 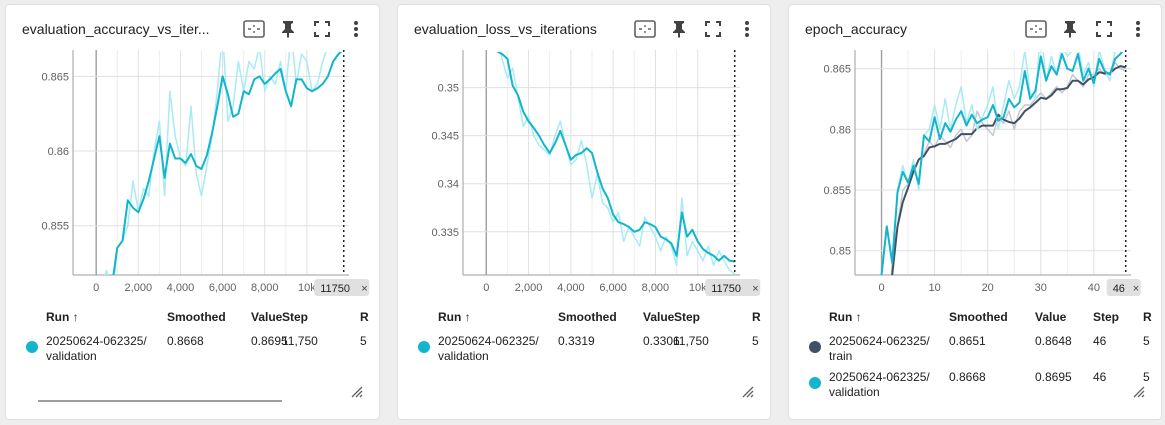 What do you see at coordinates (1053, 341) in the screenshot?
I see `cell-value: 0.8648` at bounding box center [1053, 341].